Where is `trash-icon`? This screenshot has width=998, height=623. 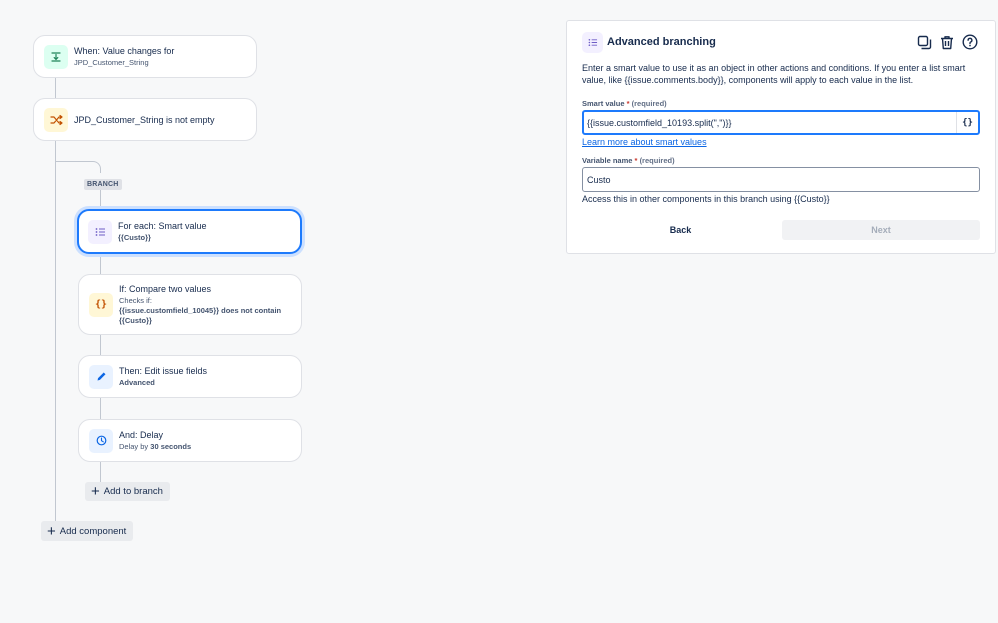
trash-icon is located at coordinates (947, 42).